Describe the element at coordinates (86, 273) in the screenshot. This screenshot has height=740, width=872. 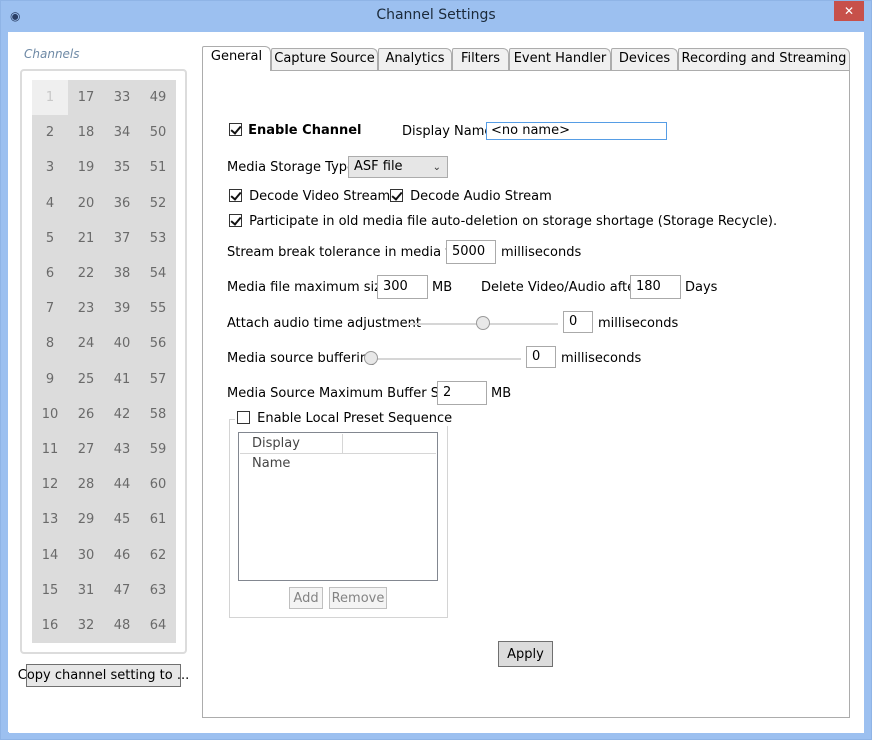
I see `channel-cell-22: 22` at that location.